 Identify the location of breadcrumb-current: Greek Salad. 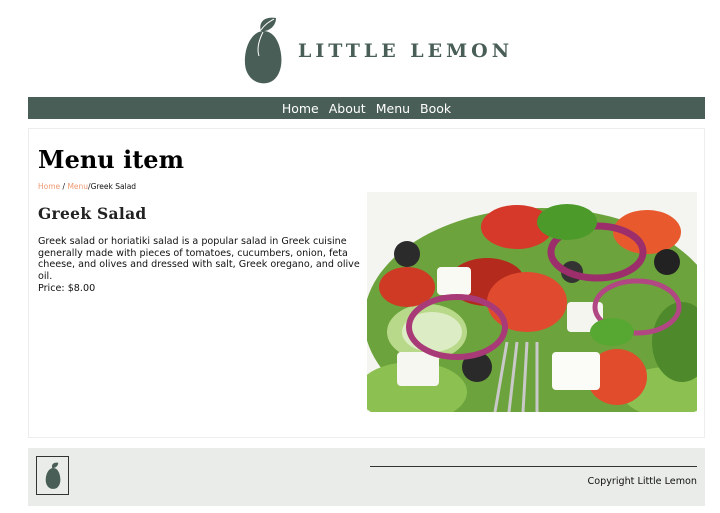
(113, 186).